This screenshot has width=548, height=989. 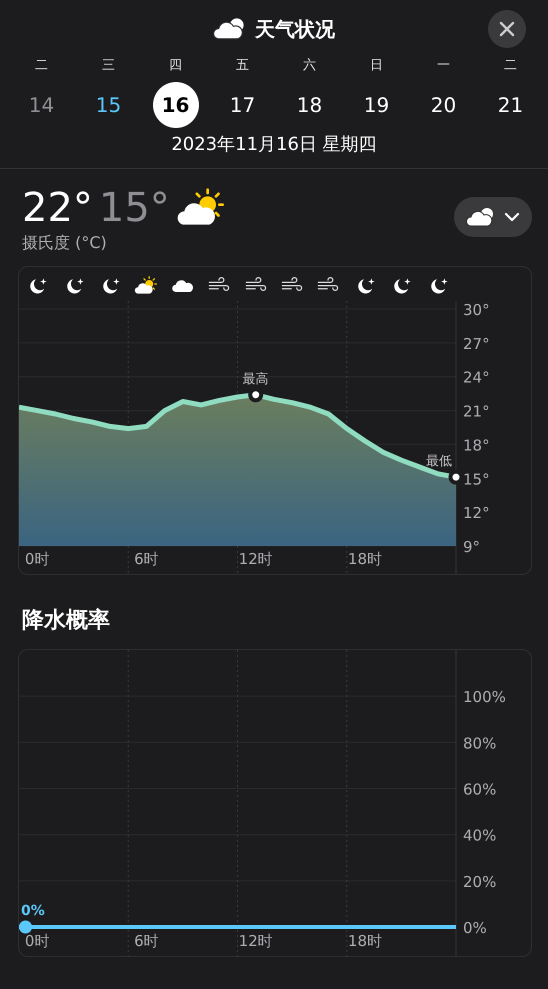 I want to click on close-icon, so click(x=507, y=29).